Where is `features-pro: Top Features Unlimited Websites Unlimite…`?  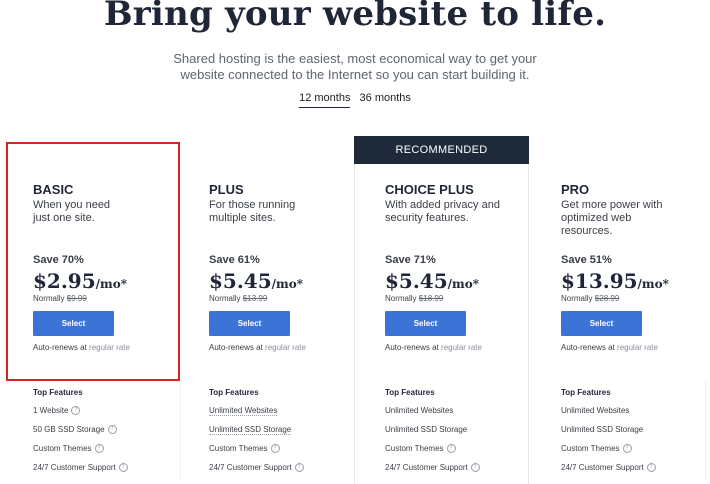 features-pro: Top Features Unlimited Websites Unlimite… is located at coordinates (635, 435).